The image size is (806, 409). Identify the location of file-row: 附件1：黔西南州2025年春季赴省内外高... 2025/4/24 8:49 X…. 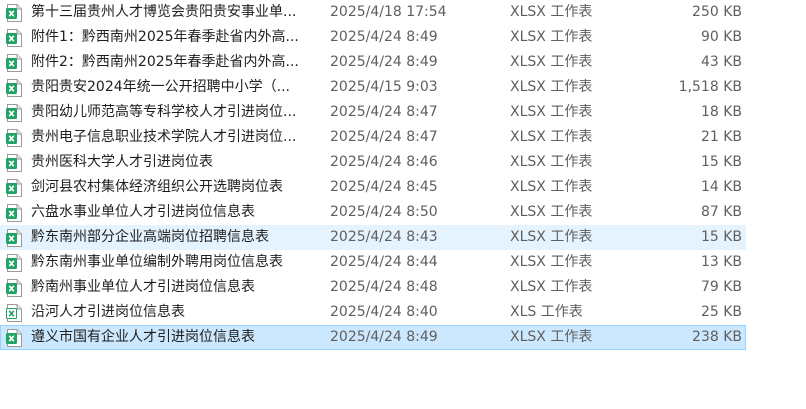
(373, 37).